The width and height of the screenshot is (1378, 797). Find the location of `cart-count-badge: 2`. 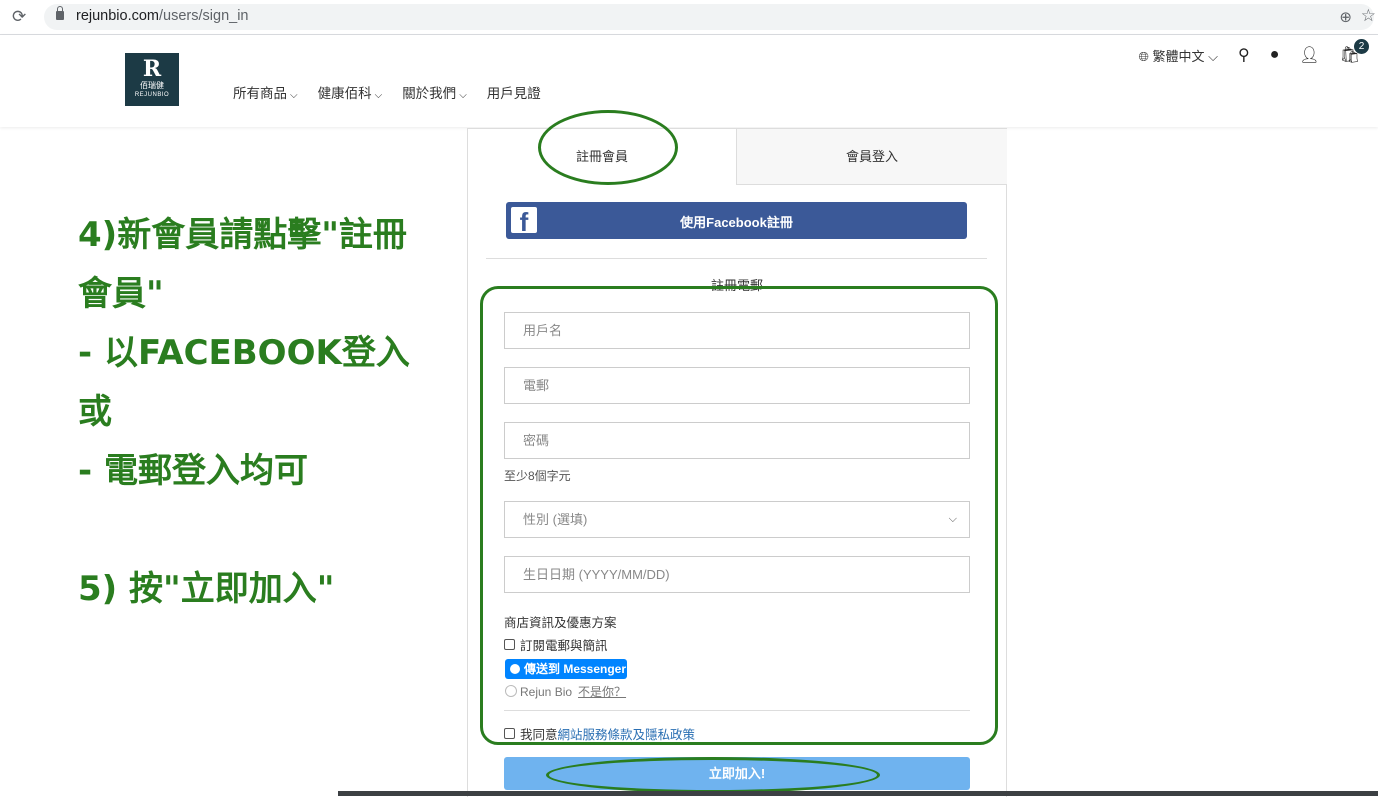

cart-count-badge: 2 is located at coordinates (1361, 46).